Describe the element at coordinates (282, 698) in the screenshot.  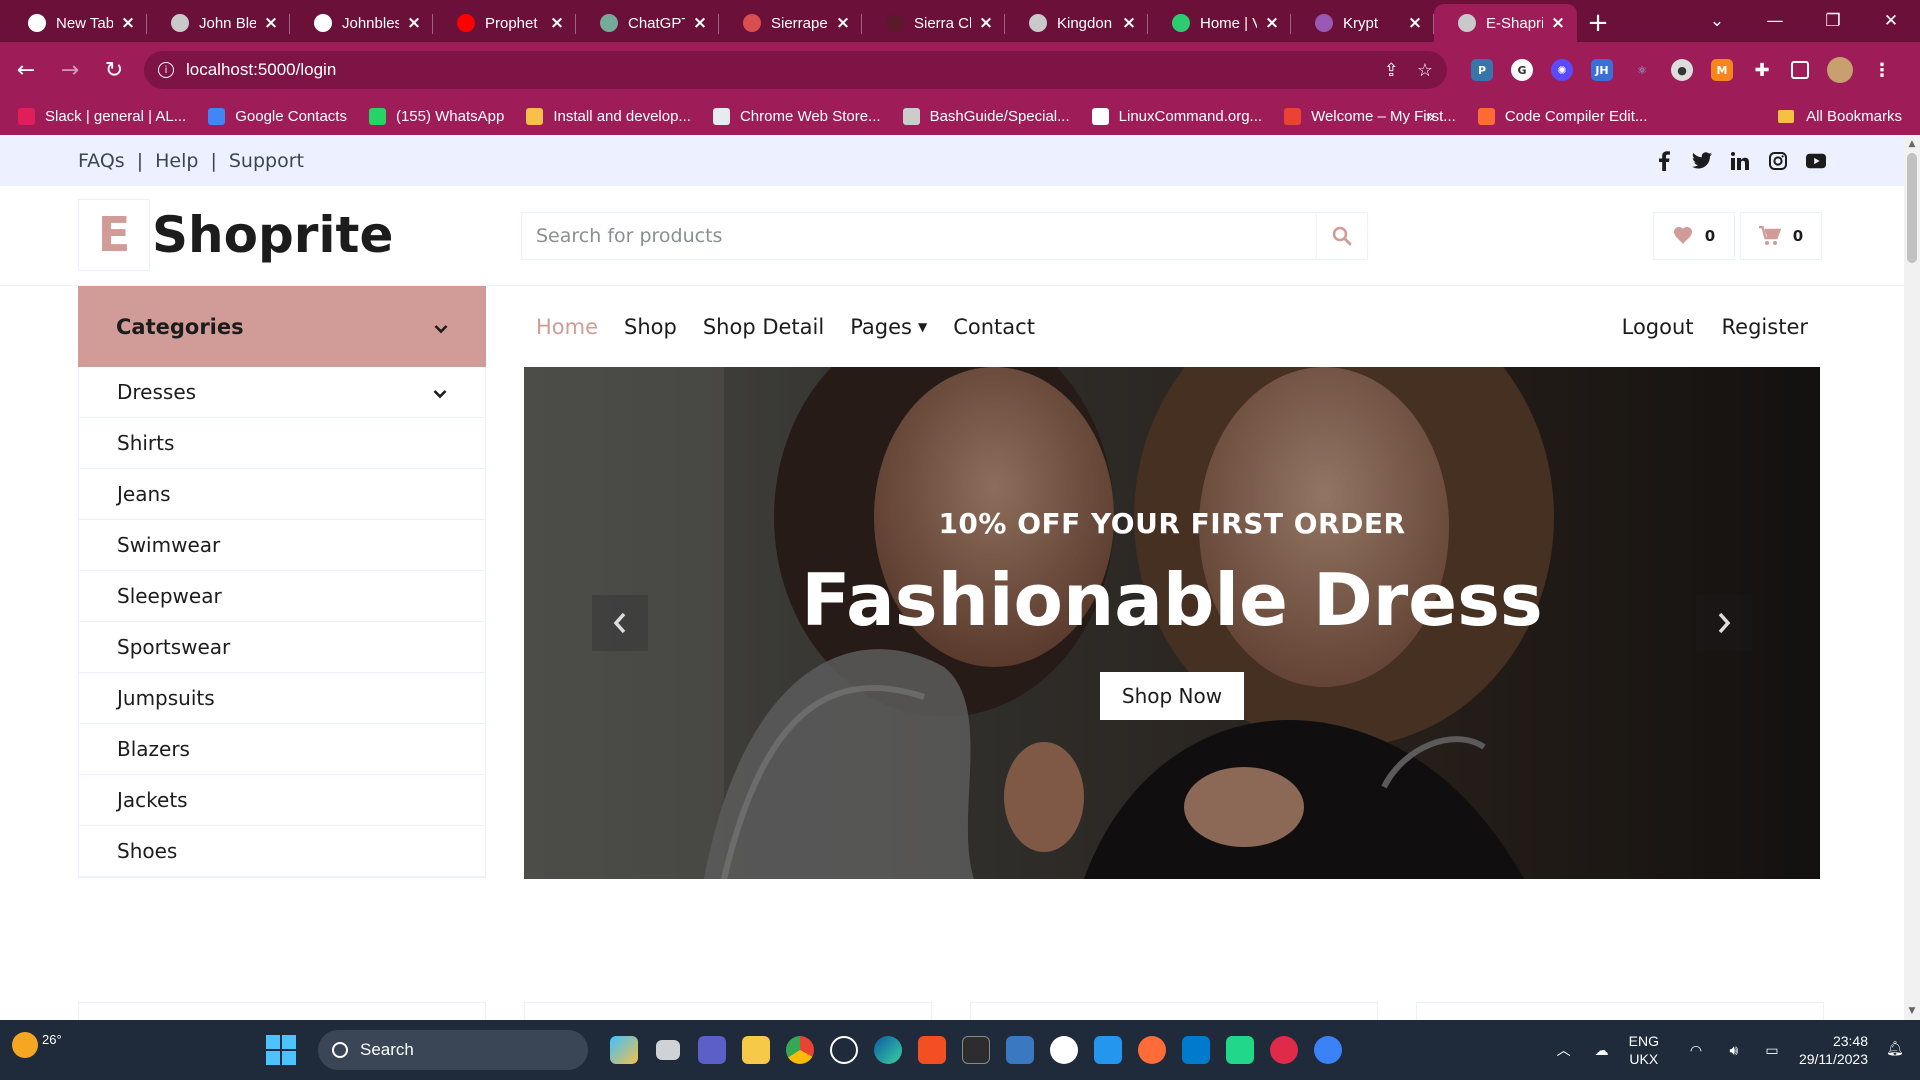
I see `category-item: Jumpsuits` at that location.